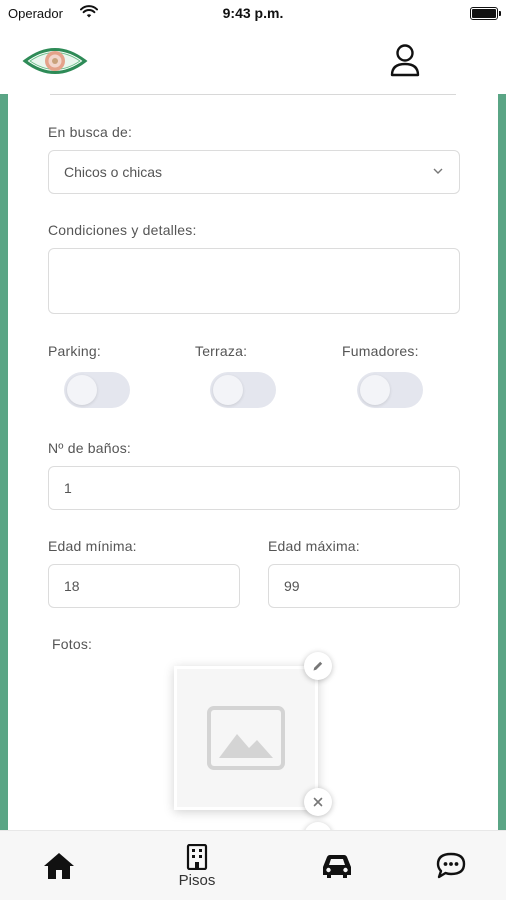 The width and height of the screenshot is (506, 900). Describe the element at coordinates (90, 448) in the screenshot. I see `bathrooms-label: Nº de baños:` at that location.